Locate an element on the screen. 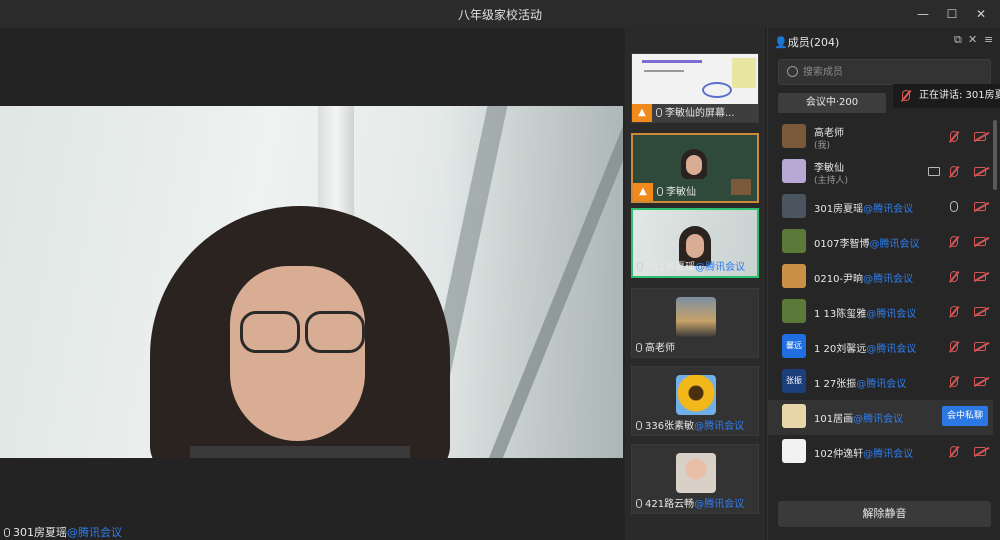 The image size is (1000, 540). avatar: 张振 is located at coordinates (794, 381).